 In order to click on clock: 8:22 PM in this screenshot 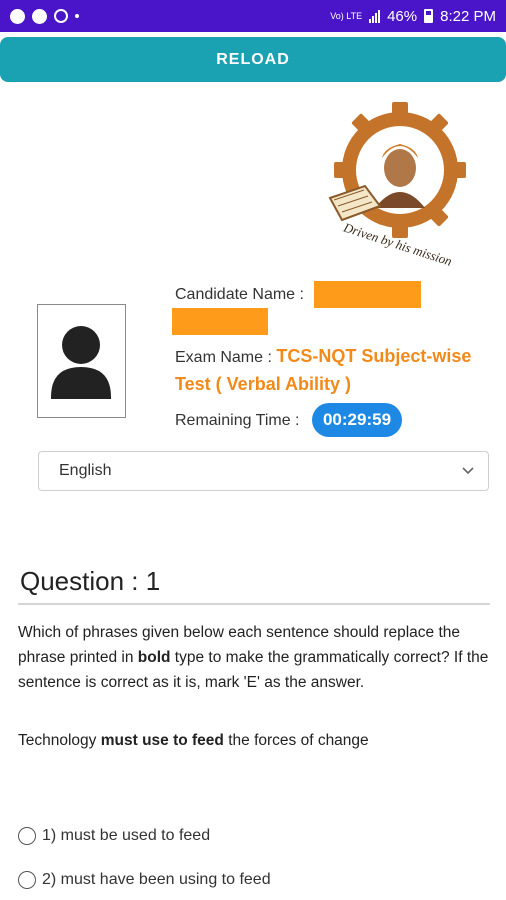, I will do `click(468, 16)`.